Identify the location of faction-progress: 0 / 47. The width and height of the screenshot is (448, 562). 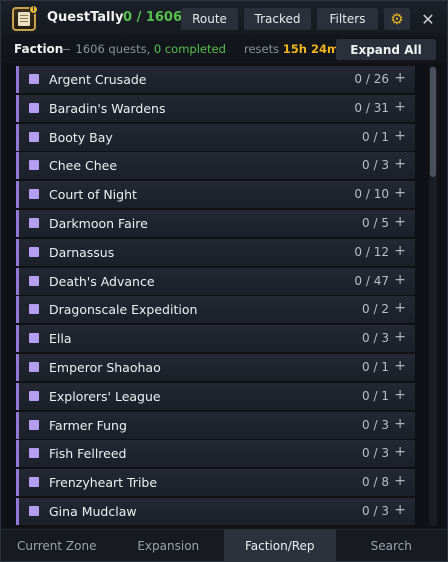
(371, 280).